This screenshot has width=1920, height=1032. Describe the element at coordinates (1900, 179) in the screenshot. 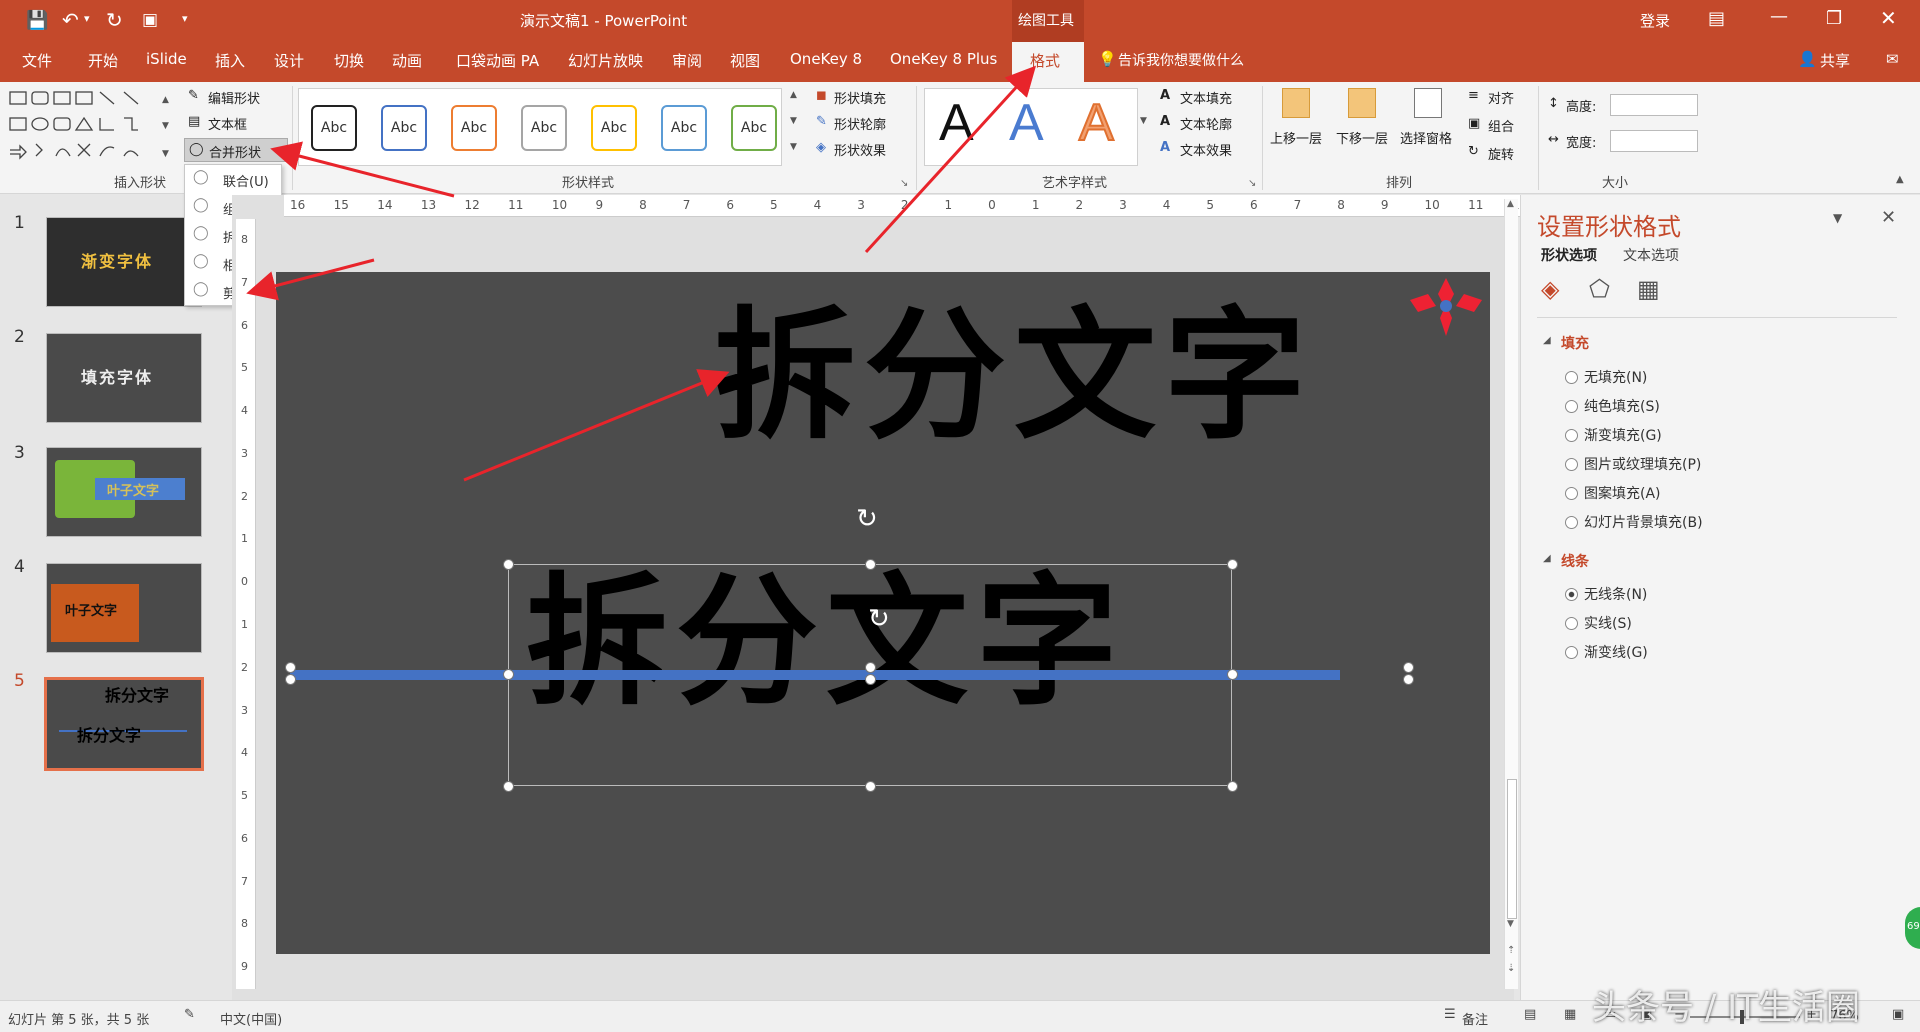

I see `collapse-ribbon-icon: ▲` at that location.